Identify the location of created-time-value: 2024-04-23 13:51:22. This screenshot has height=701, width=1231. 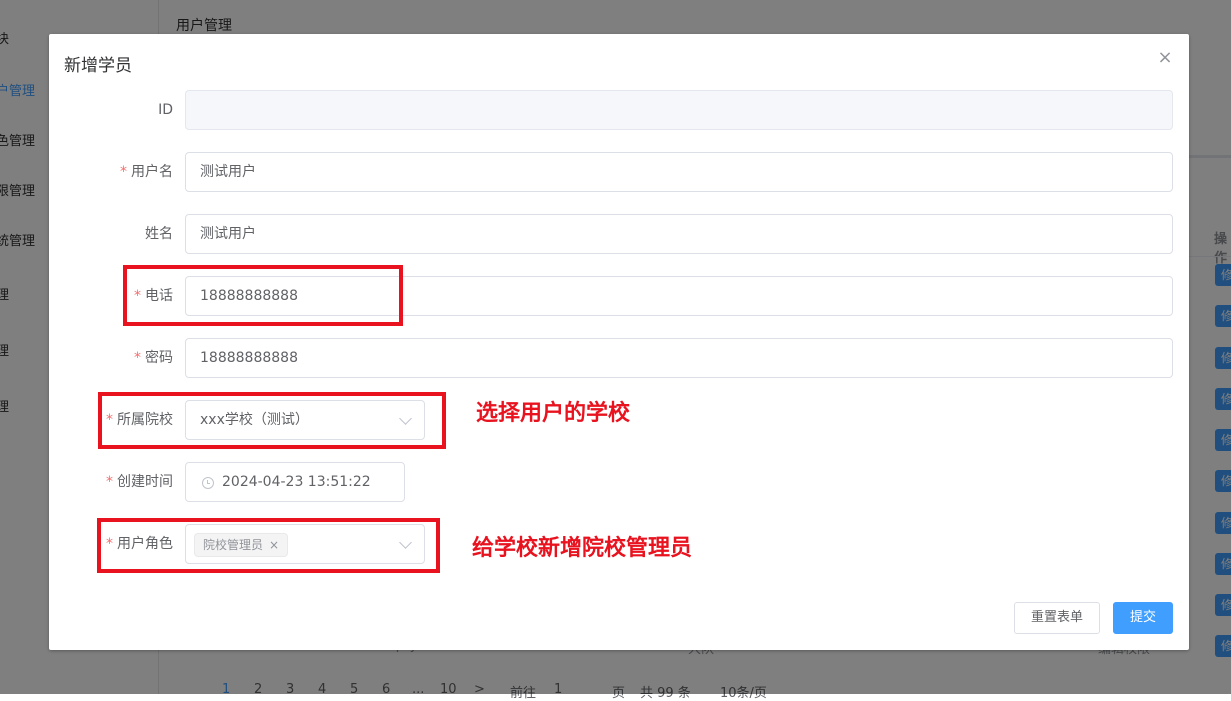
(296, 482).